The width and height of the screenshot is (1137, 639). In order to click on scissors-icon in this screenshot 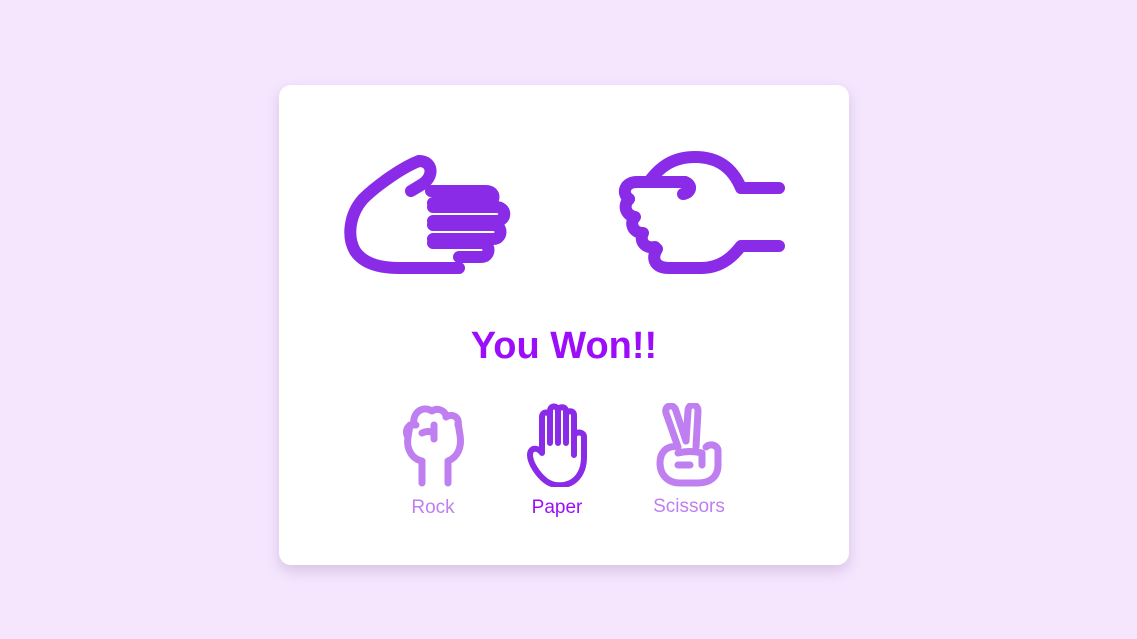, I will do `click(689, 445)`.